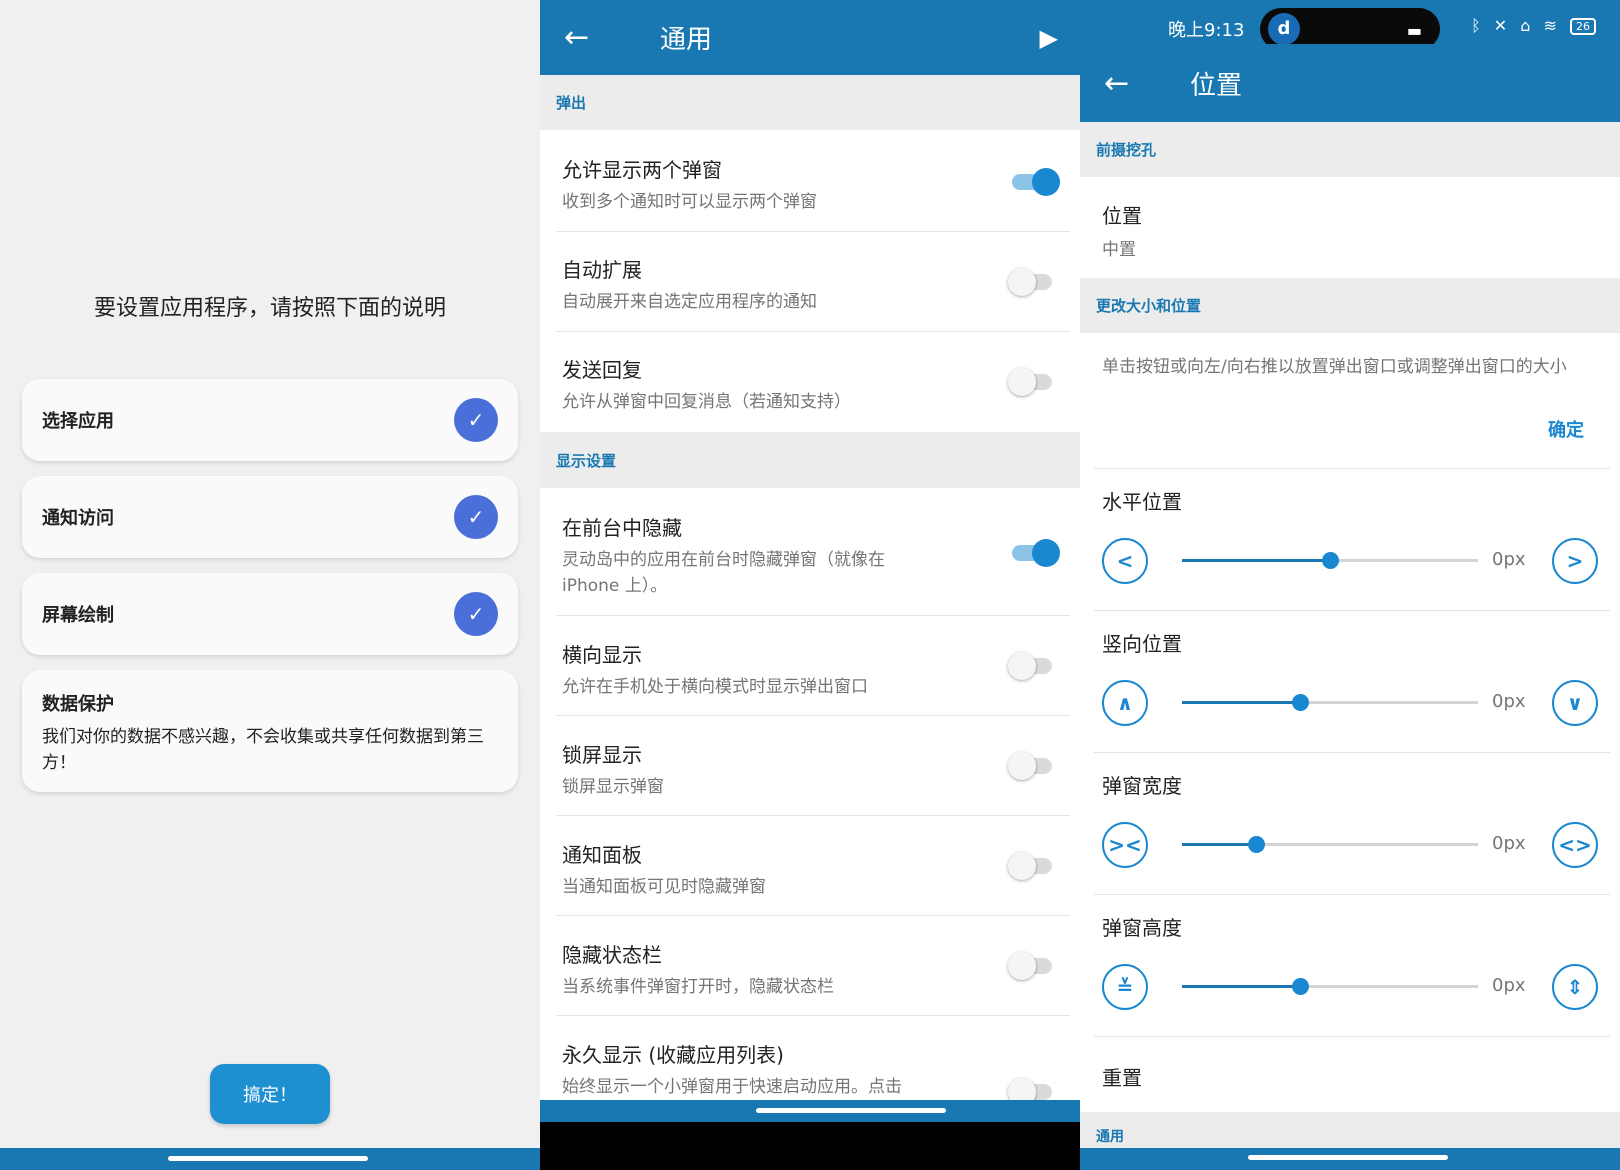 The height and width of the screenshot is (1170, 1620). Describe the element at coordinates (1509, 843) in the screenshot. I see `slider-value-width: 0px` at that location.